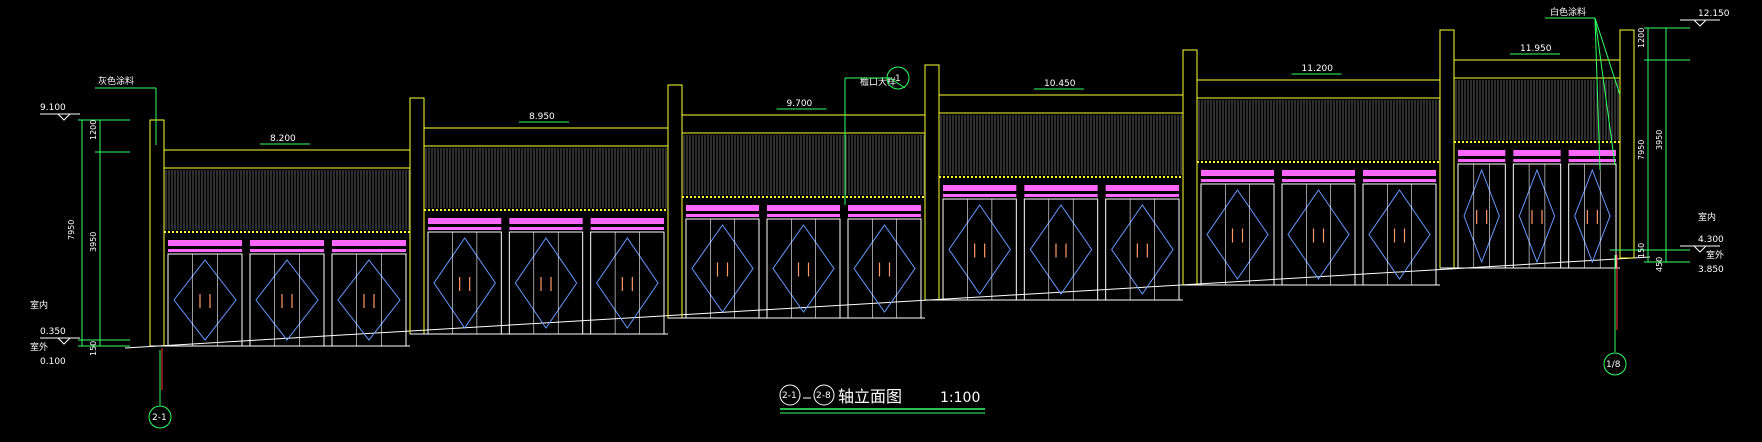 The height and width of the screenshot is (442, 1762). I want to click on ridge-level: 8.950, so click(542, 117).